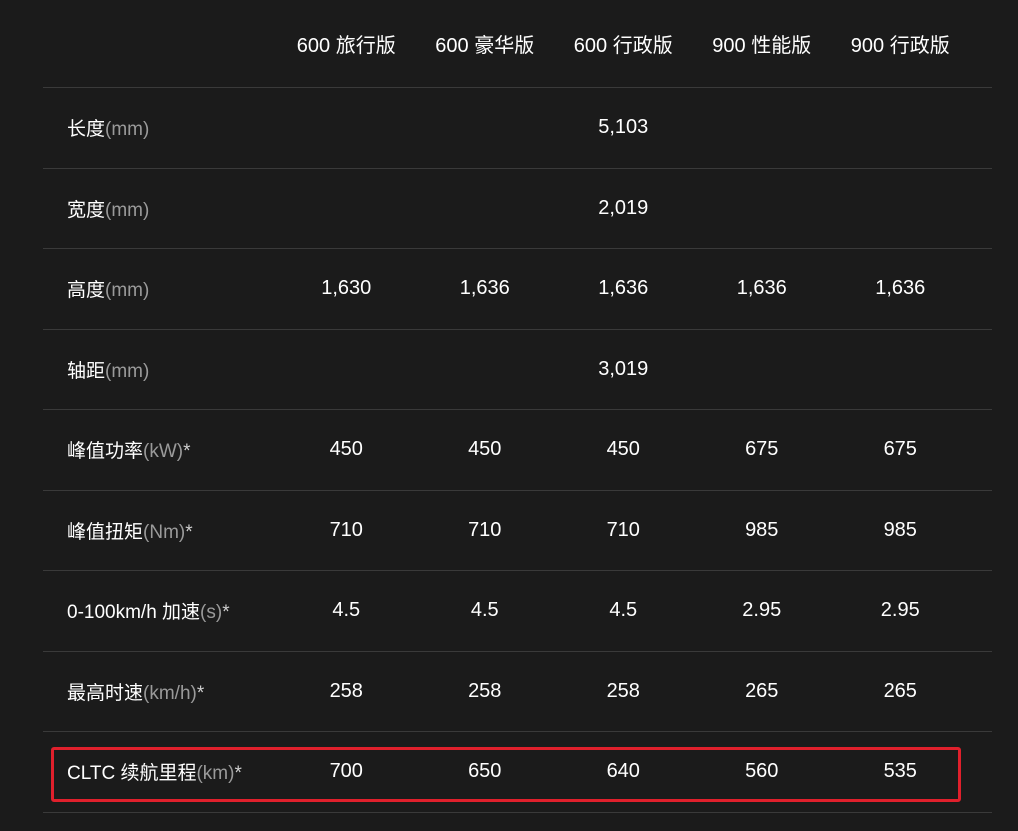 Image resolution: width=1018 pixels, height=831 pixels. What do you see at coordinates (105, 452) in the screenshot?
I see `row-label-text: 峰值功率` at bounding box center [105, 452].